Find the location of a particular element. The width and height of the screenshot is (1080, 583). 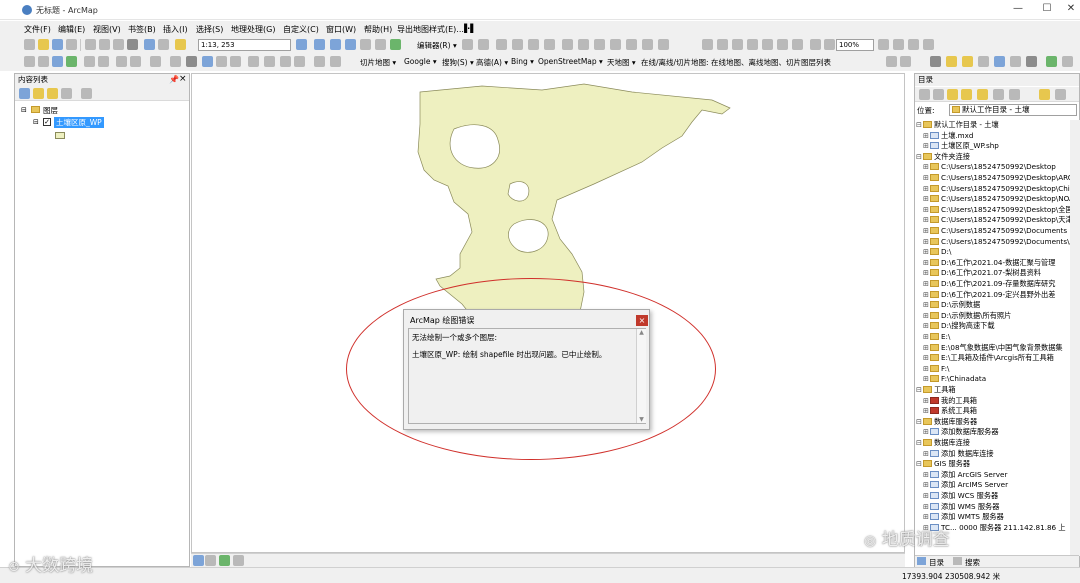

editor-toolbar-icon is located at coordinates (301, 44).